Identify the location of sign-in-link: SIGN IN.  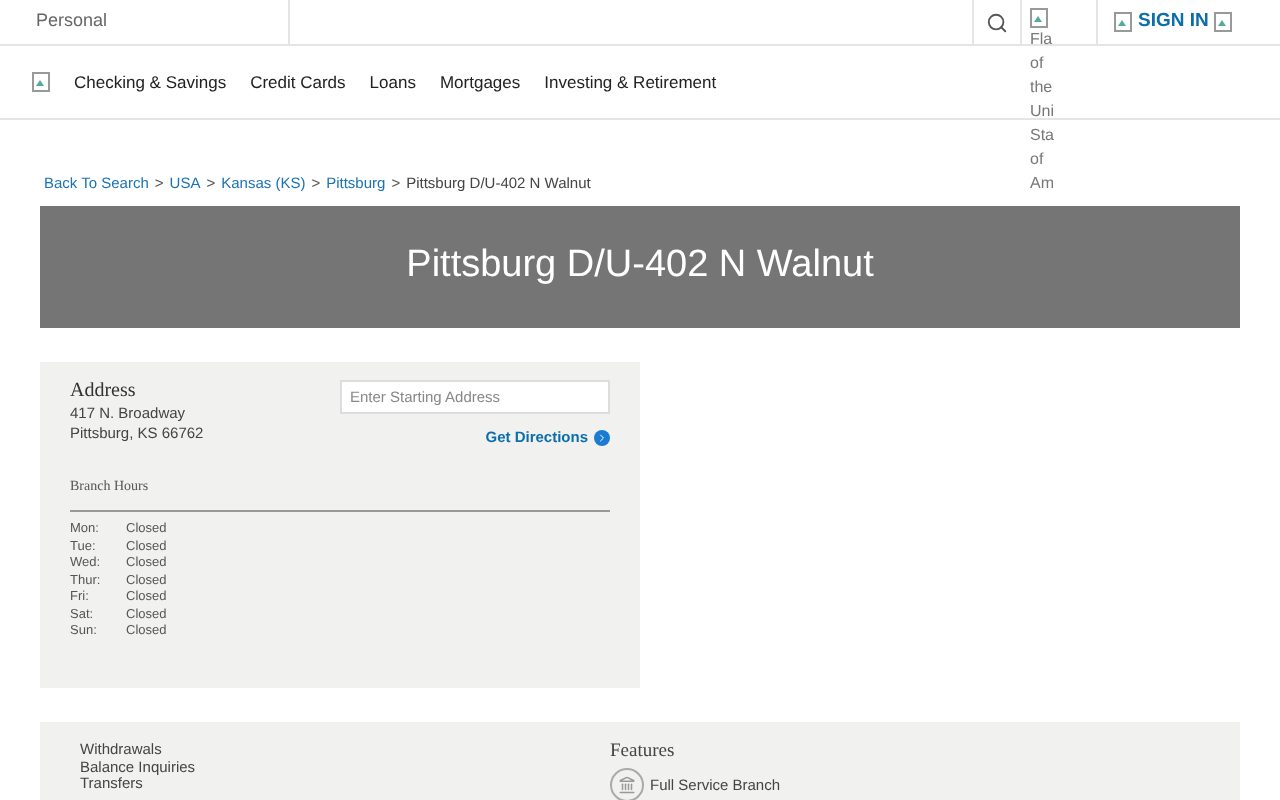
(1173, 22).